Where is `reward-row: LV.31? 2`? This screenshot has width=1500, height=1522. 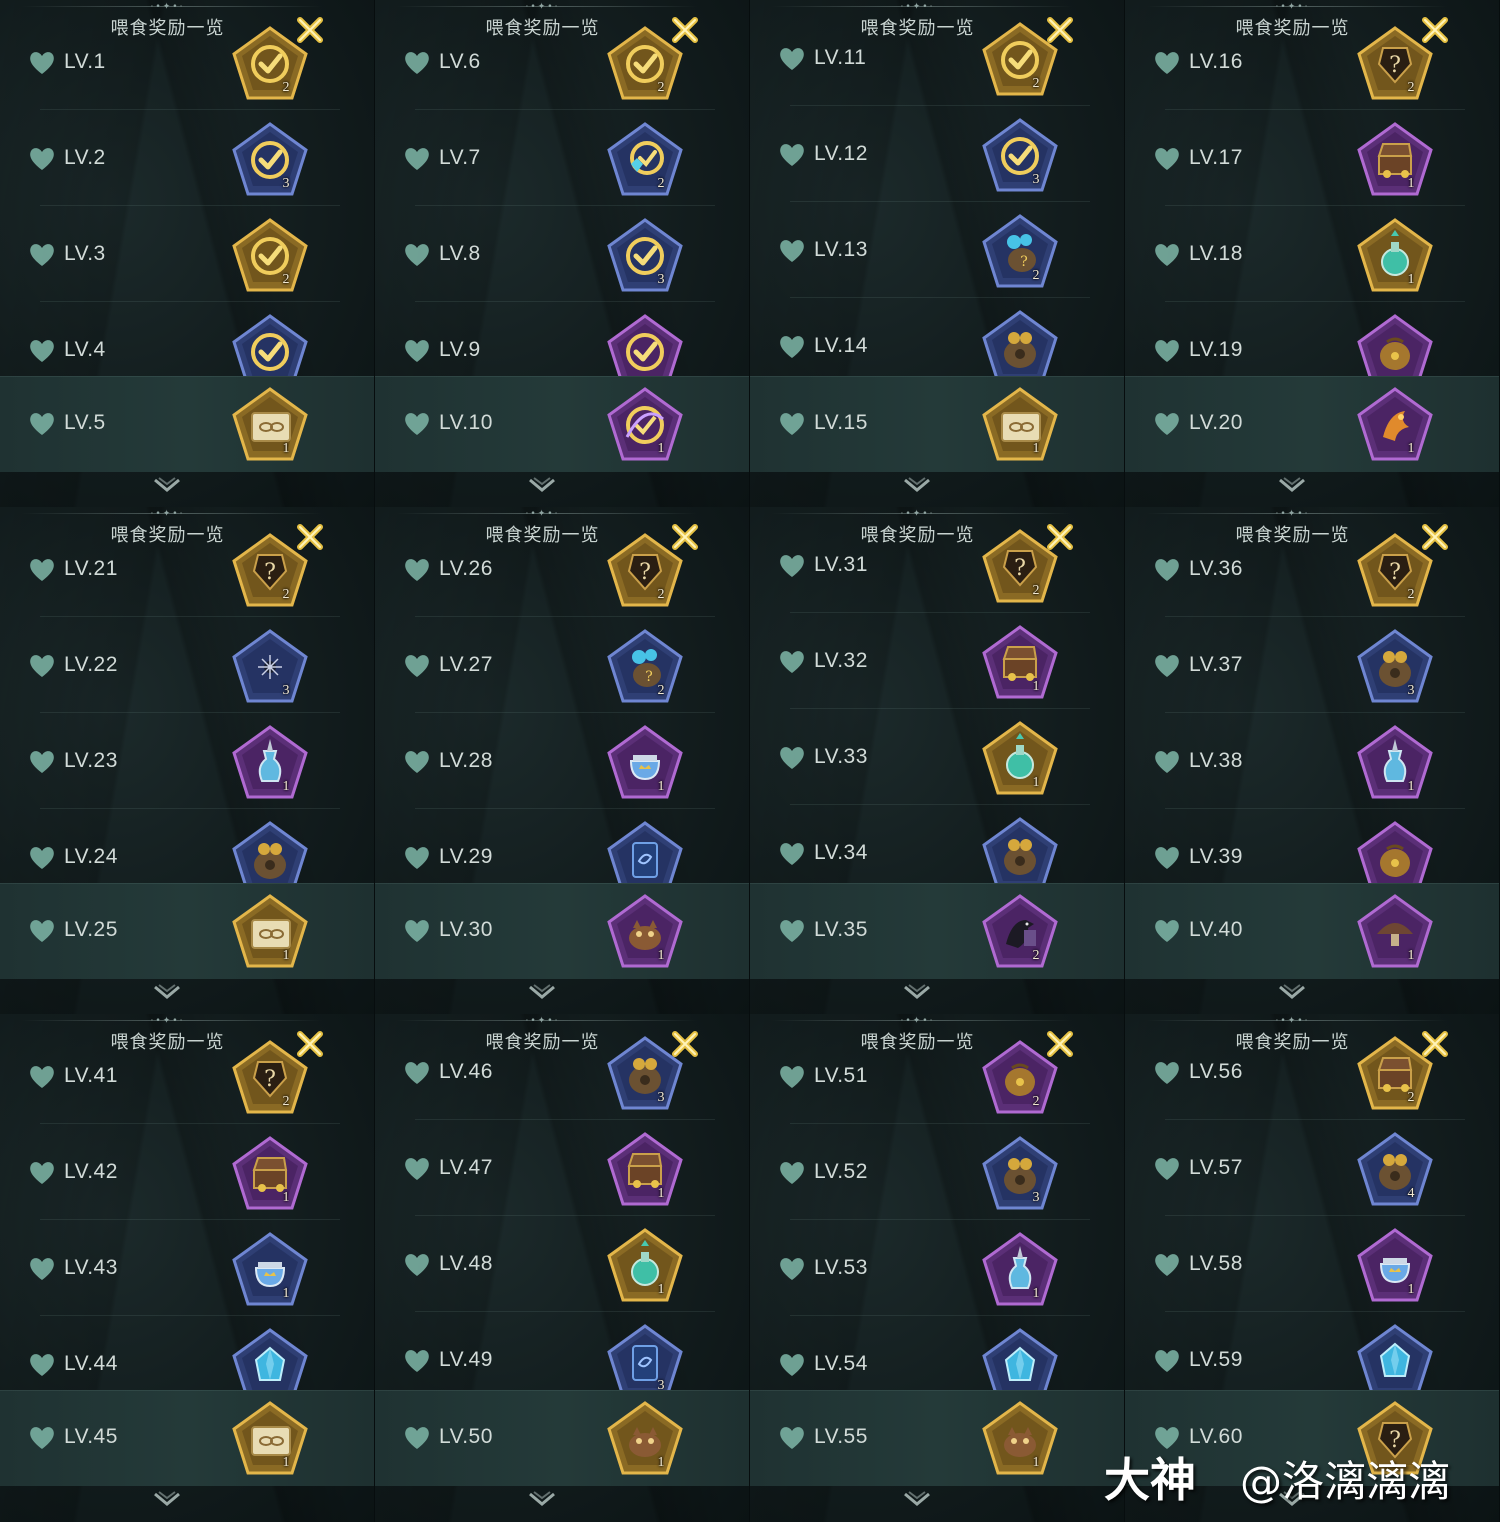
reward-row: LV.31? 2 is located at coordinates (937, 565).